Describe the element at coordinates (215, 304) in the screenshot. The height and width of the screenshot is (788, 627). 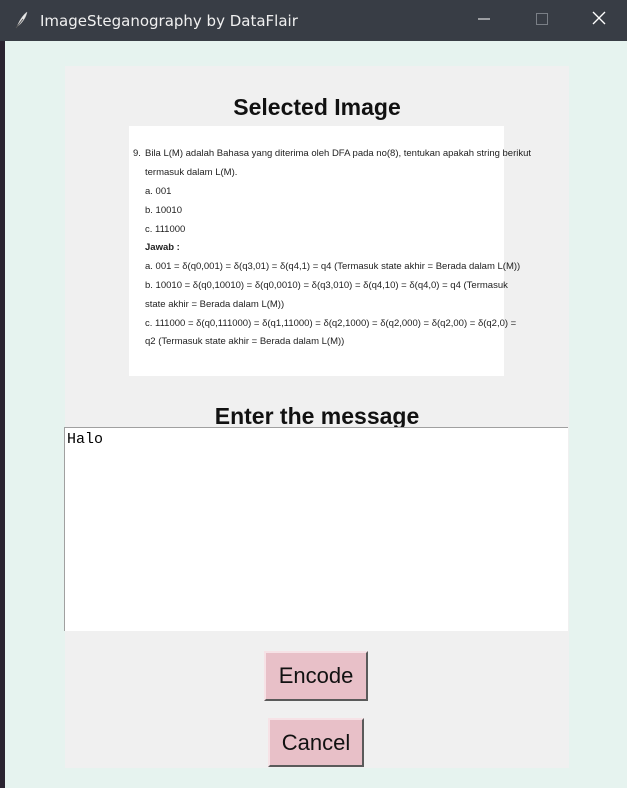
I see `doc-line: state akhir = Berada dalam L(M))` at that location.